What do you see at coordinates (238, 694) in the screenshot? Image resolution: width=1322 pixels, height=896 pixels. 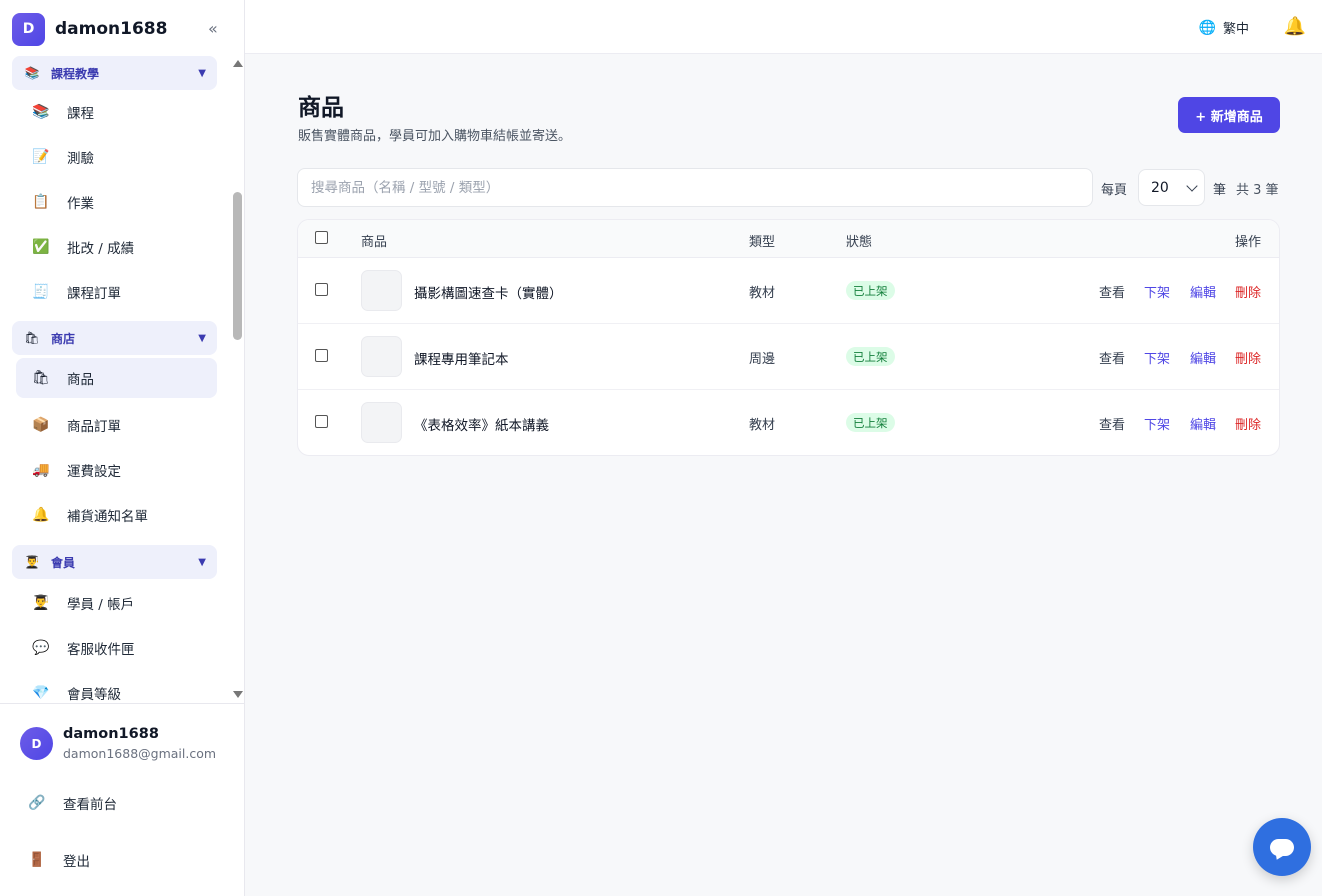 I see `scroll-down-arrow-icon` at bounding box center [238, 694].